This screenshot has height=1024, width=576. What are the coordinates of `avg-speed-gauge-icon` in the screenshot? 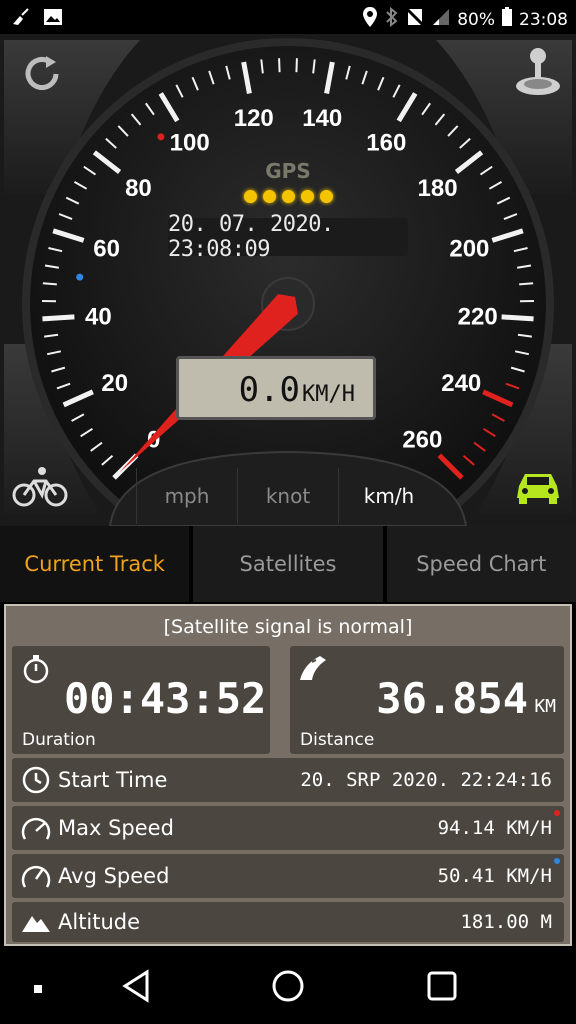 It's located at (36, 876).